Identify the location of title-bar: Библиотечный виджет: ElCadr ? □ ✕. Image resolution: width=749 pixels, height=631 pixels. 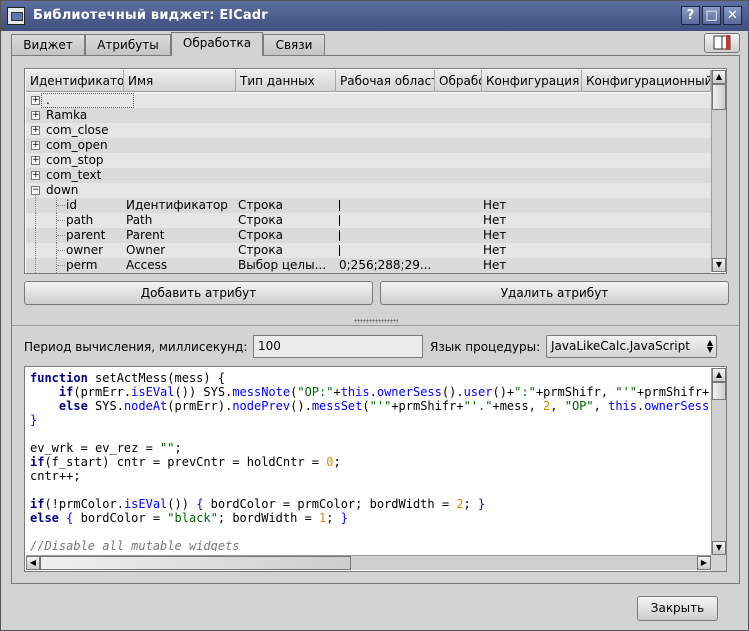
(374, 16).